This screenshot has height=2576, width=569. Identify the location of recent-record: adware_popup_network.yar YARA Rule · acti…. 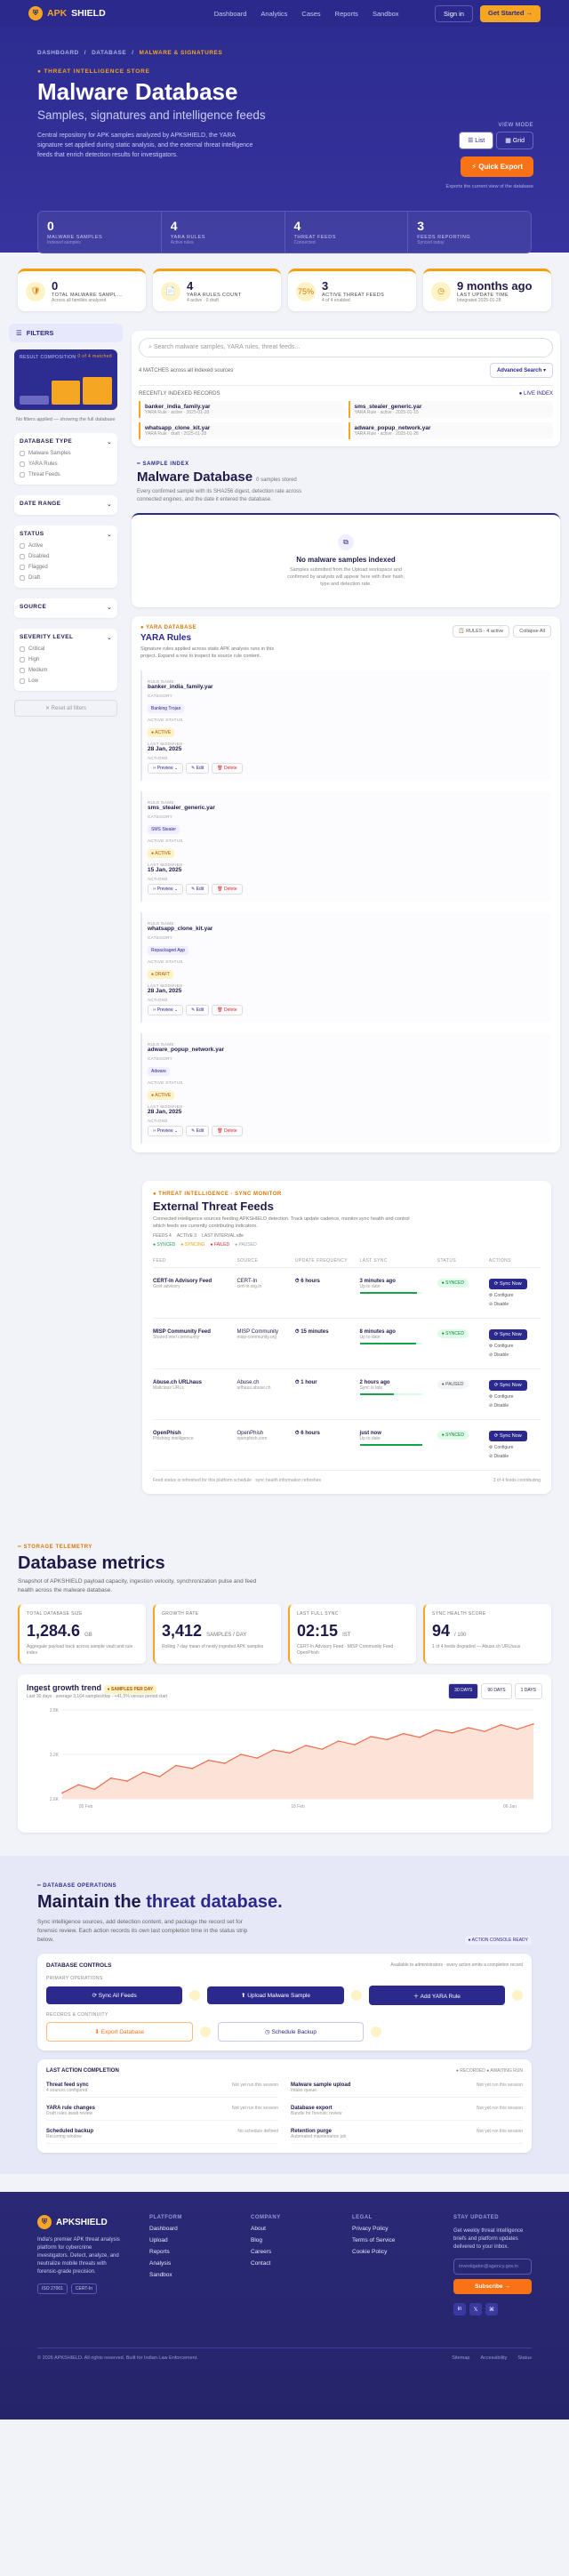
(451, 430).